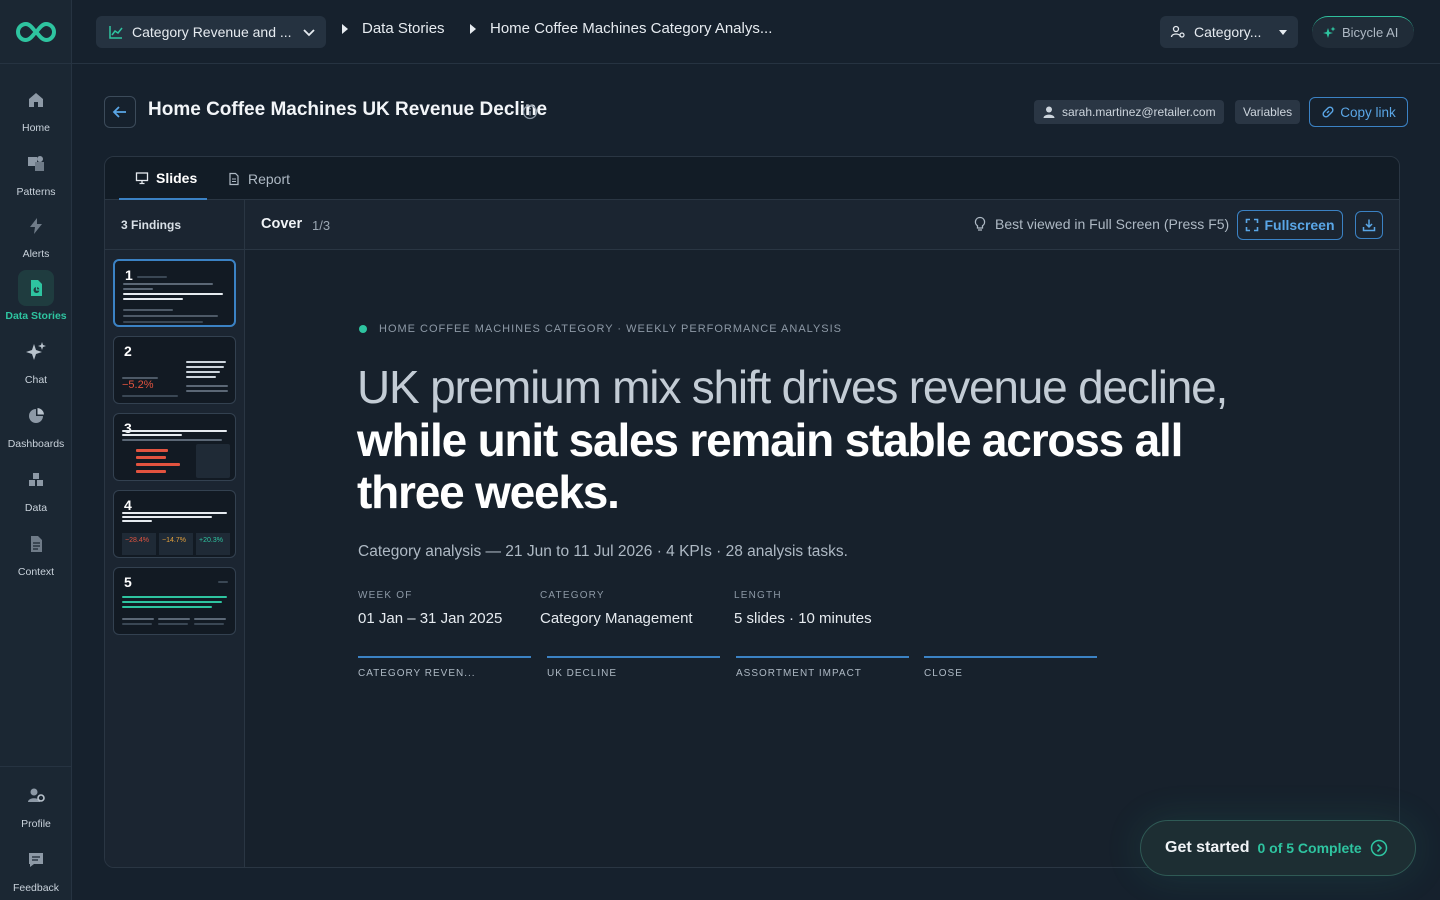  What do you see at coordinates (36, 572) in the screenshot?
I see `nav-label: Context` at bounding box center [36, 572].